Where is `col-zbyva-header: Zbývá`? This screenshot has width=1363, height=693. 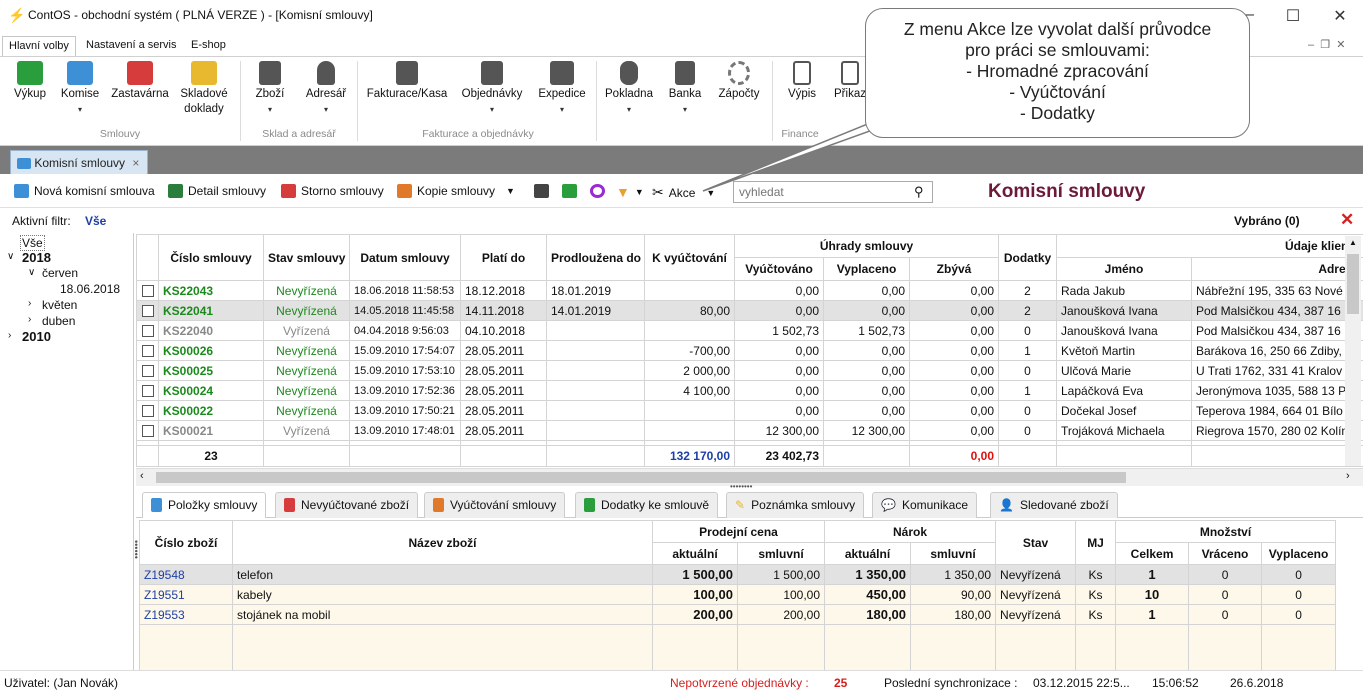
col-zbyva-header: Zbývá is located at coordinates (954, 269).